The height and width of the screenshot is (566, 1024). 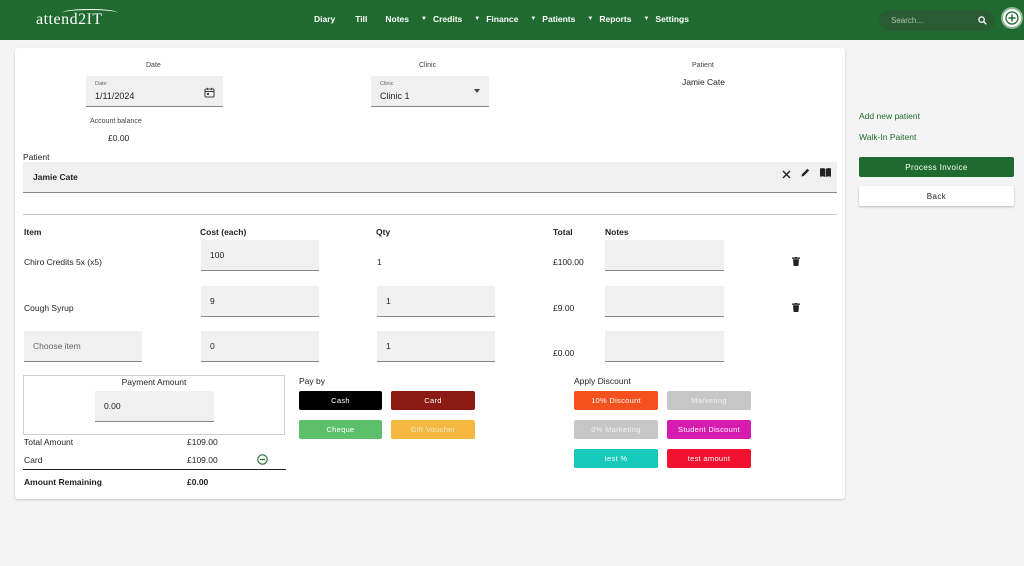 I want to click on row3-cost-input: 0, so click(x=260, y=346).